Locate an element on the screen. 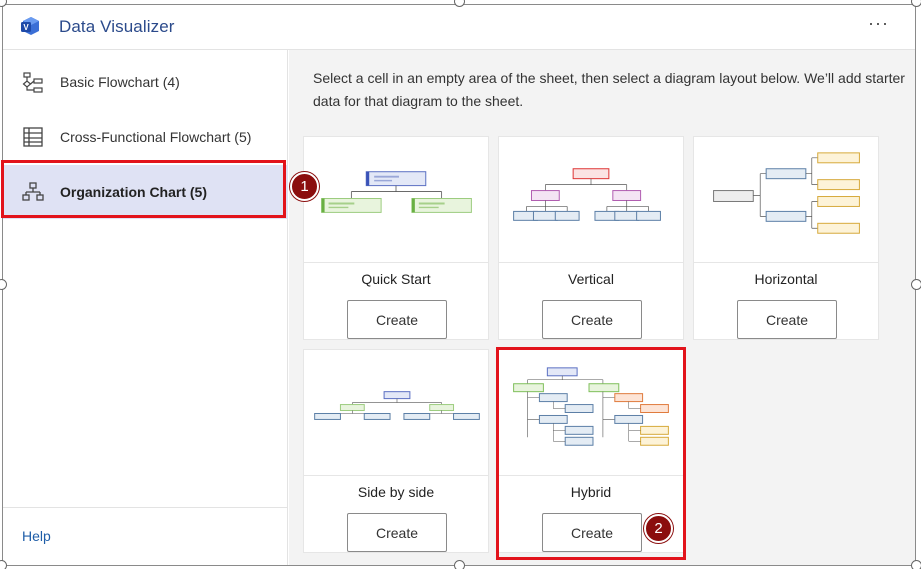 Image resolution: width=921 pixels, height=569 pixels. card-title: Quick Start is located at coordinates (396, 279).